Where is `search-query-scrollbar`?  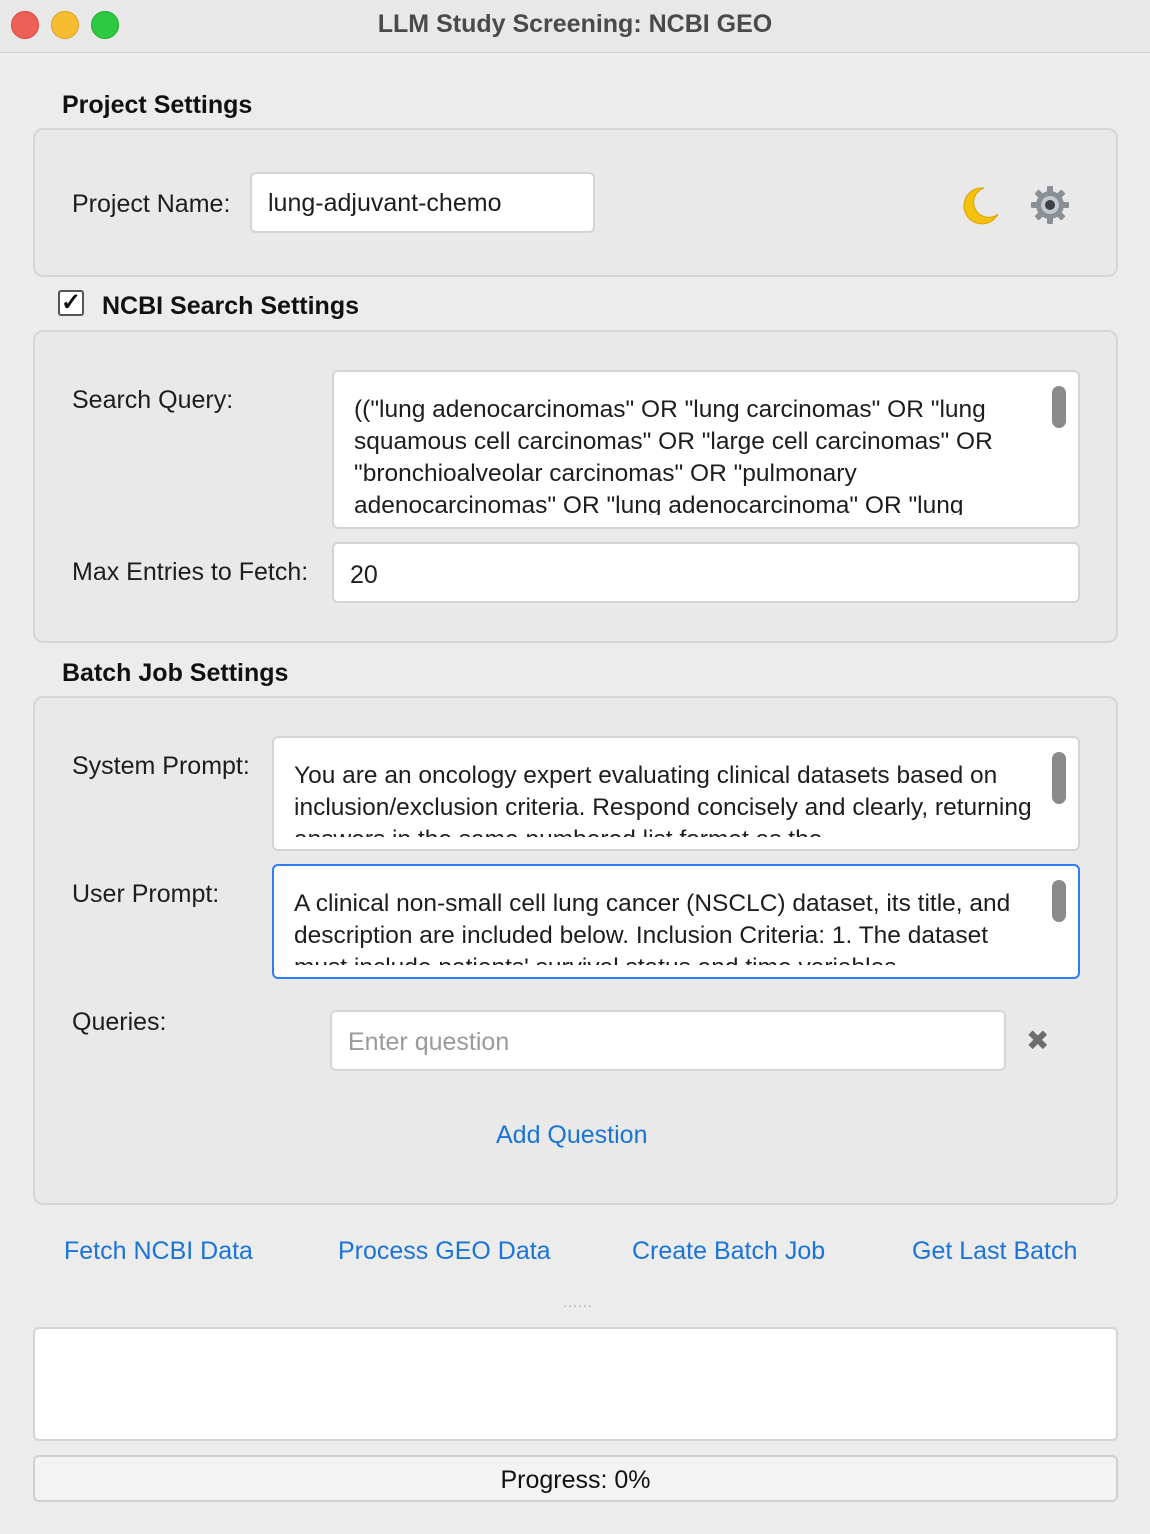 search-query-scrollbar is located at coordinates (1059, 407).